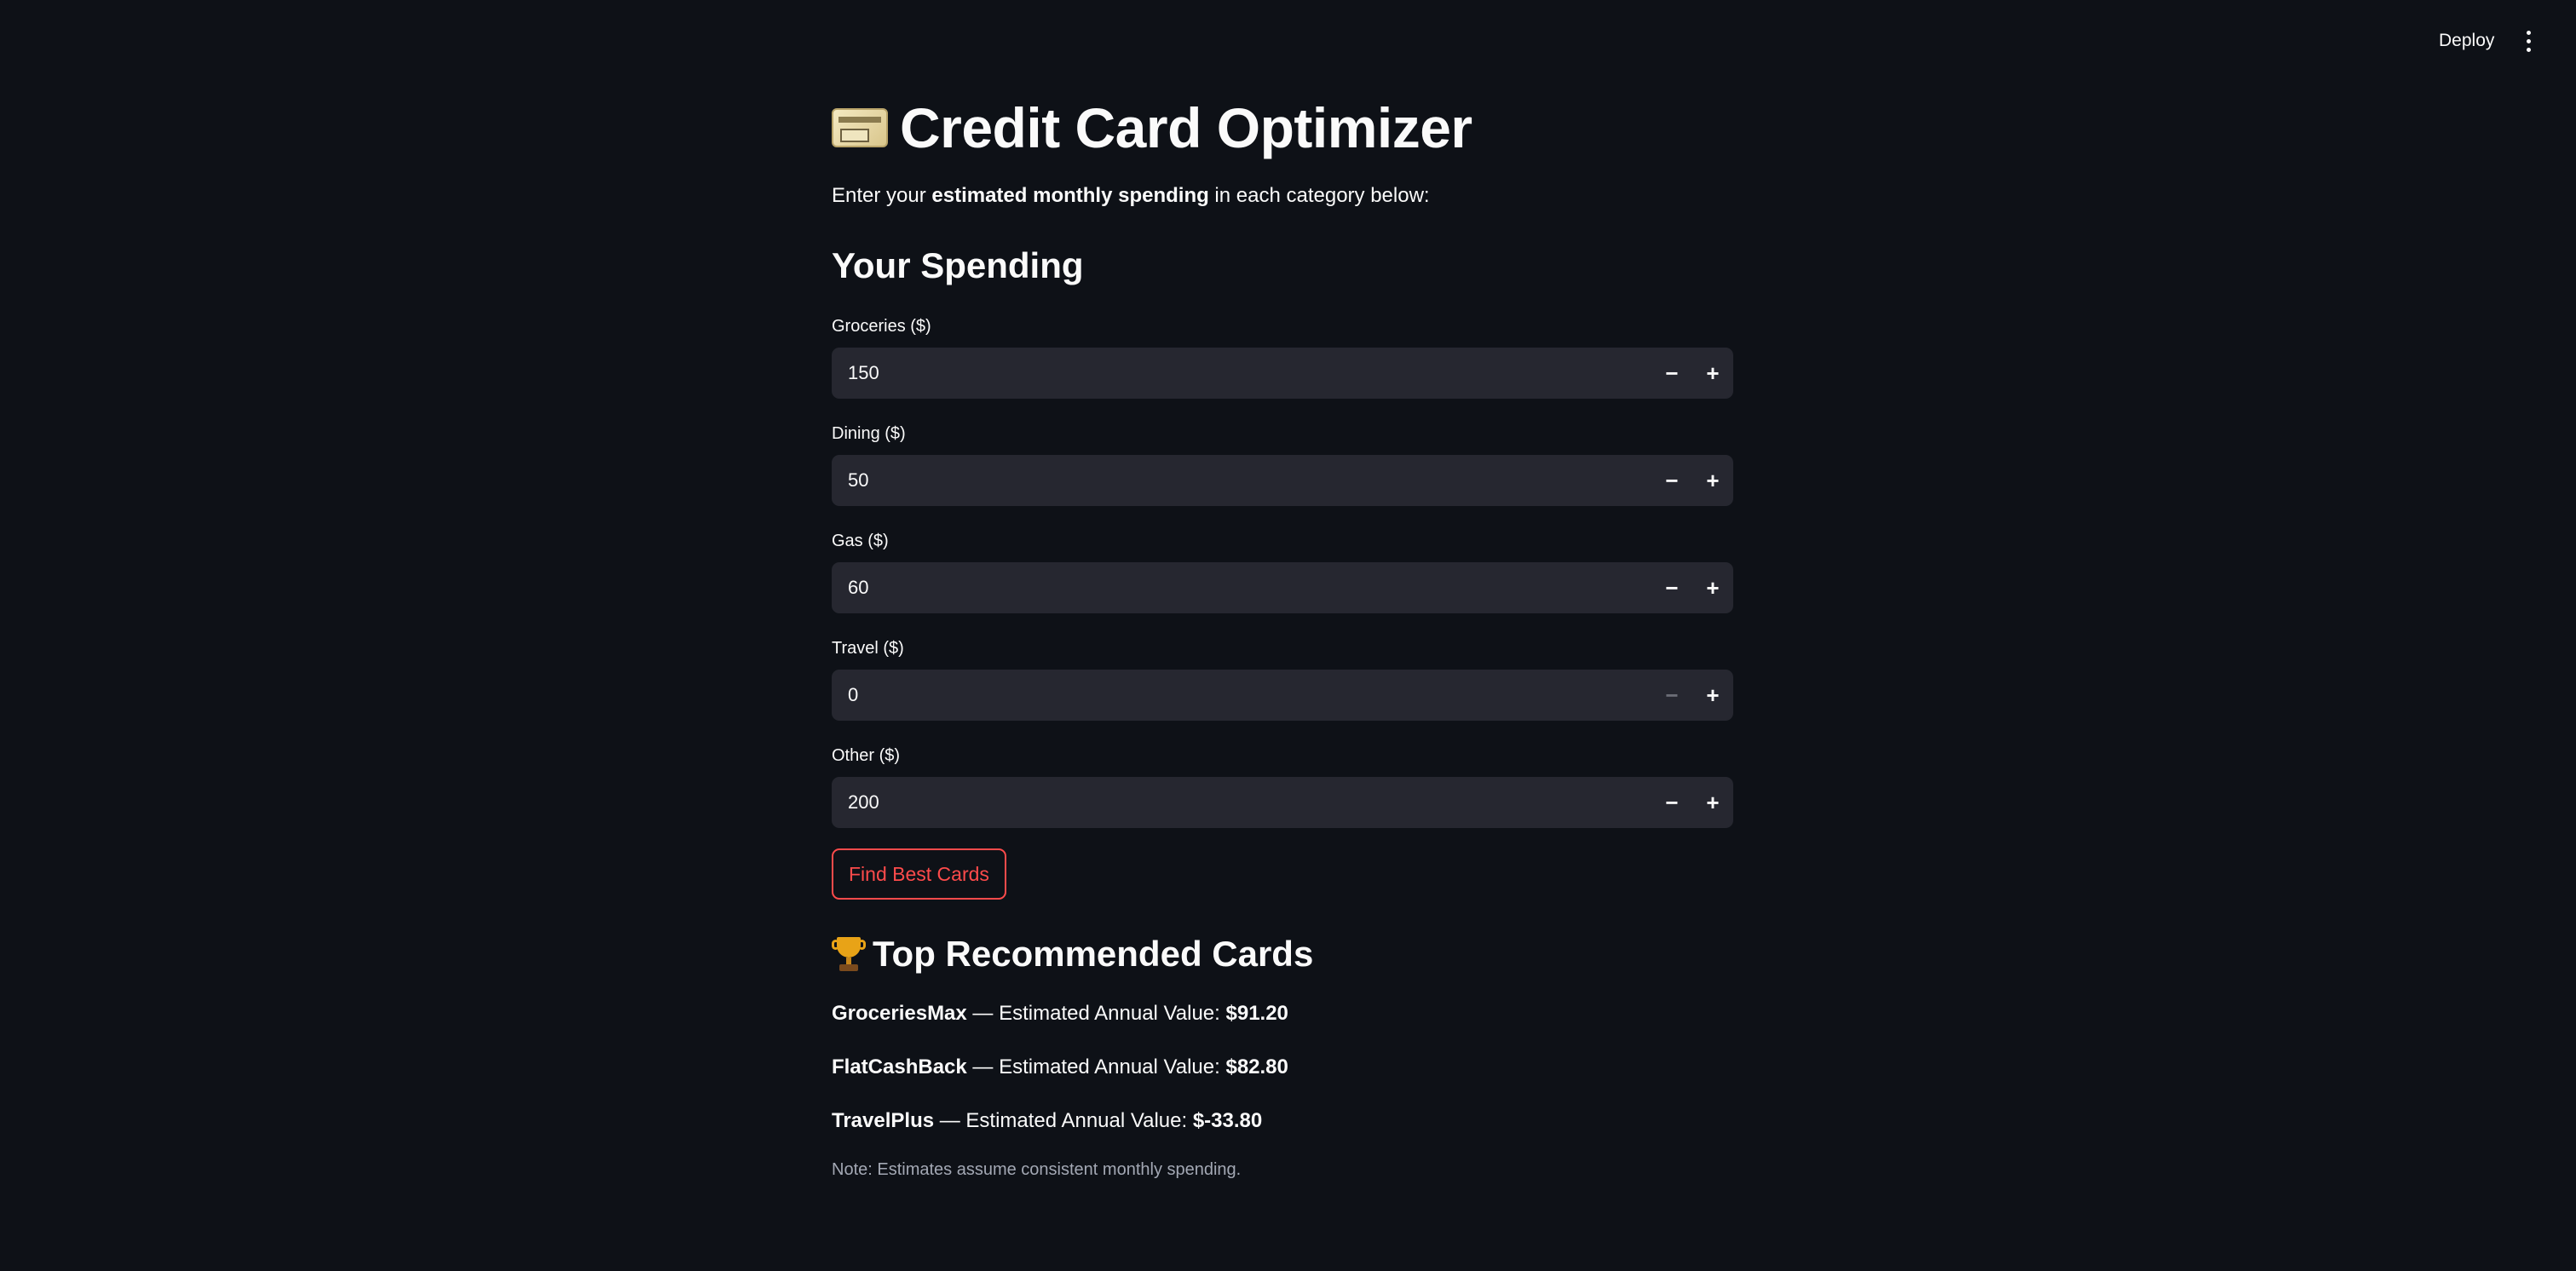 This screenshot has width=2576, height=1271. I want to click on card-value: $82.80, so click(1256, 1066).